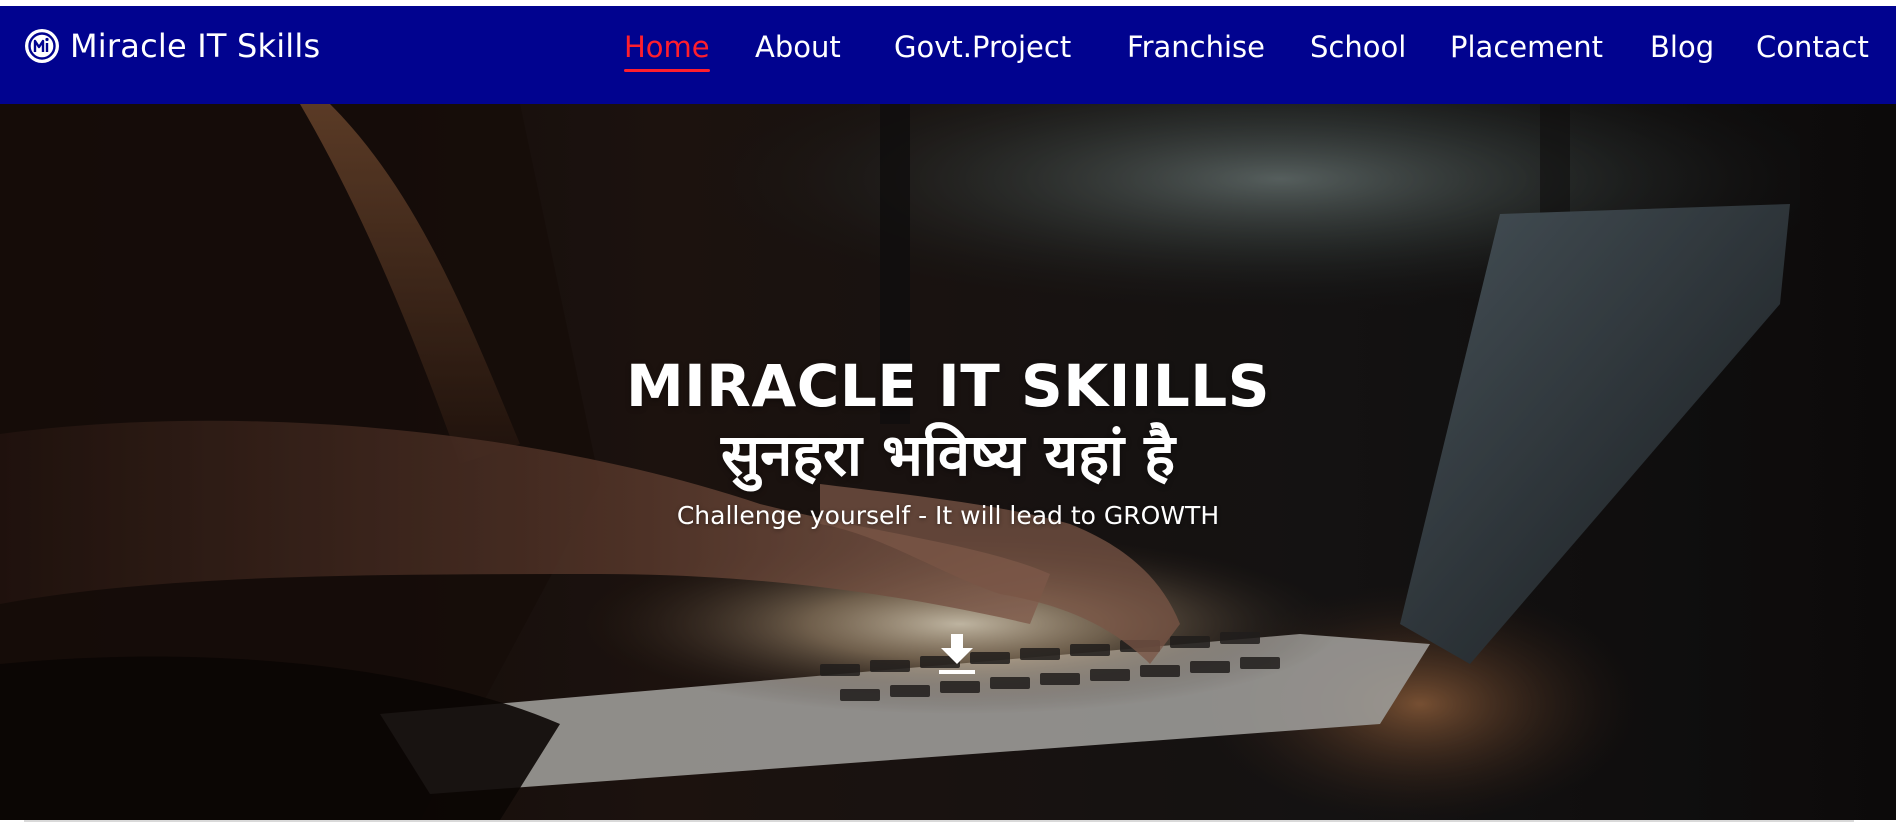 This screenshot has height=824, width=1896. I want to click on nav-link-home: Home, so click(667, 50).